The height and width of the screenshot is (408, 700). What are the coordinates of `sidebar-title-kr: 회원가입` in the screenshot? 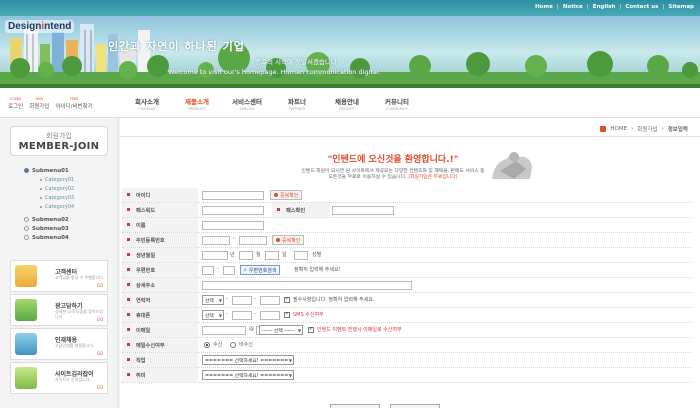 It's located at (59, 136).